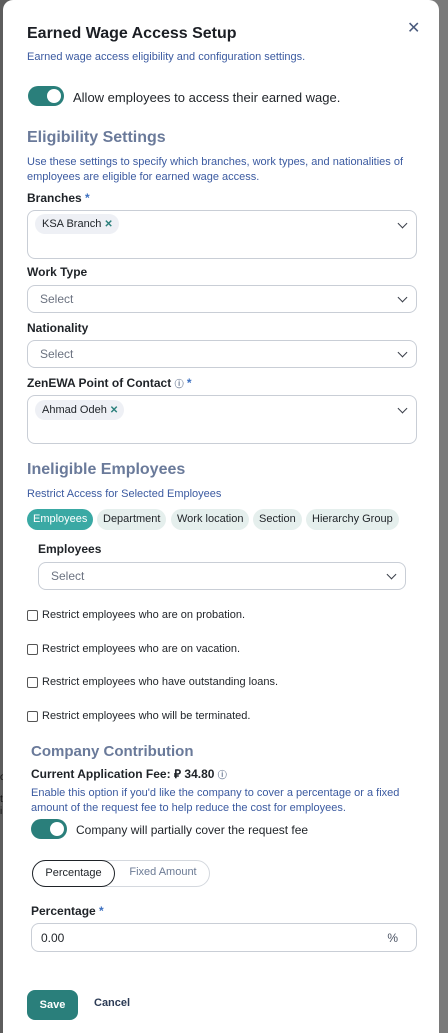 This screenshot has height=1033, width=448. Describe the element at coordinates (222, 419) in the screenshot. I see `contact-multiselect: Ahmad Odeh ✕` at that location.